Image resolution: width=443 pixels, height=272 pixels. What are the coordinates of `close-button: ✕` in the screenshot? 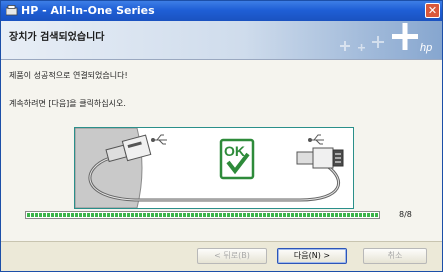 It's located at (432, 10).